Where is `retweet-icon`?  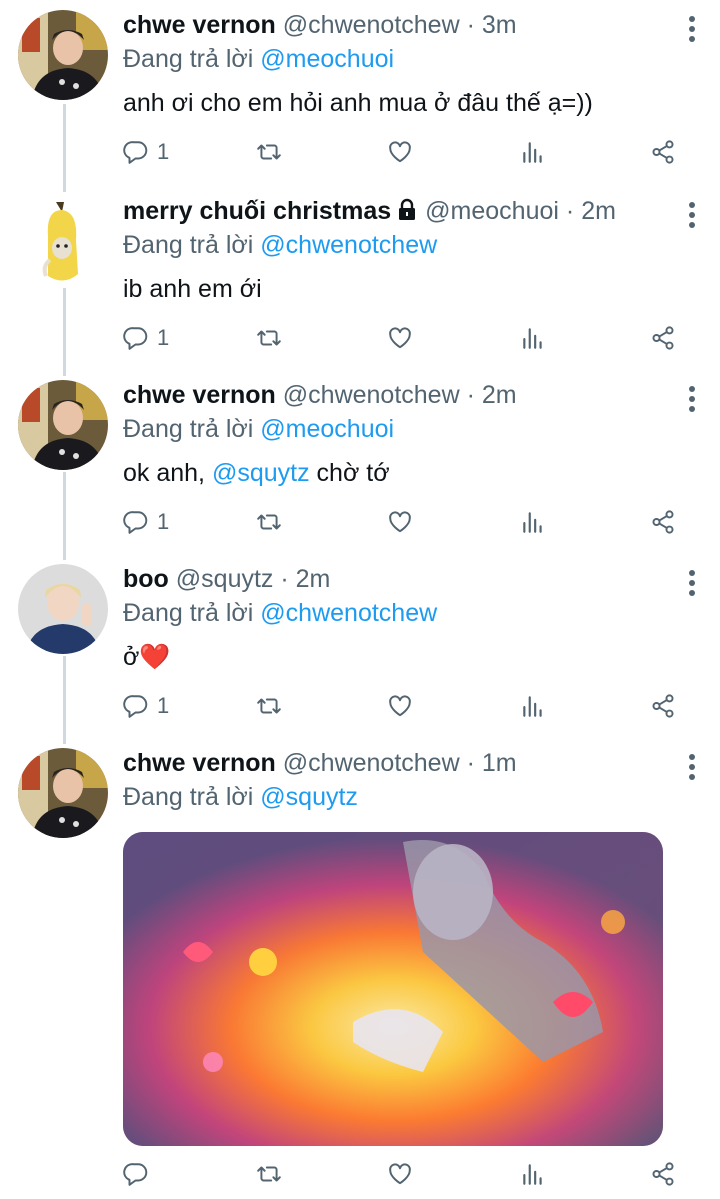
retweet-icon is located at coordinates (269, 522).